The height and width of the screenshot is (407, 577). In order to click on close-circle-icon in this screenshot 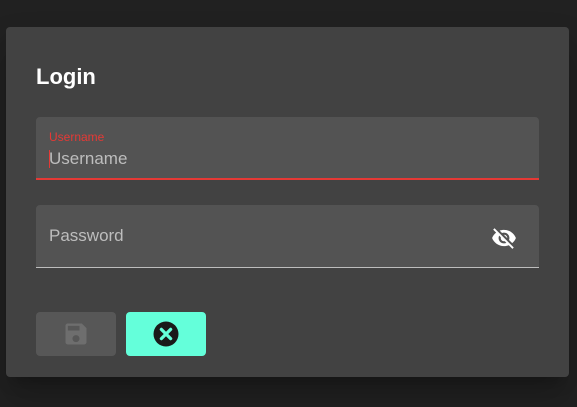, I will do `click(166, 334)`.